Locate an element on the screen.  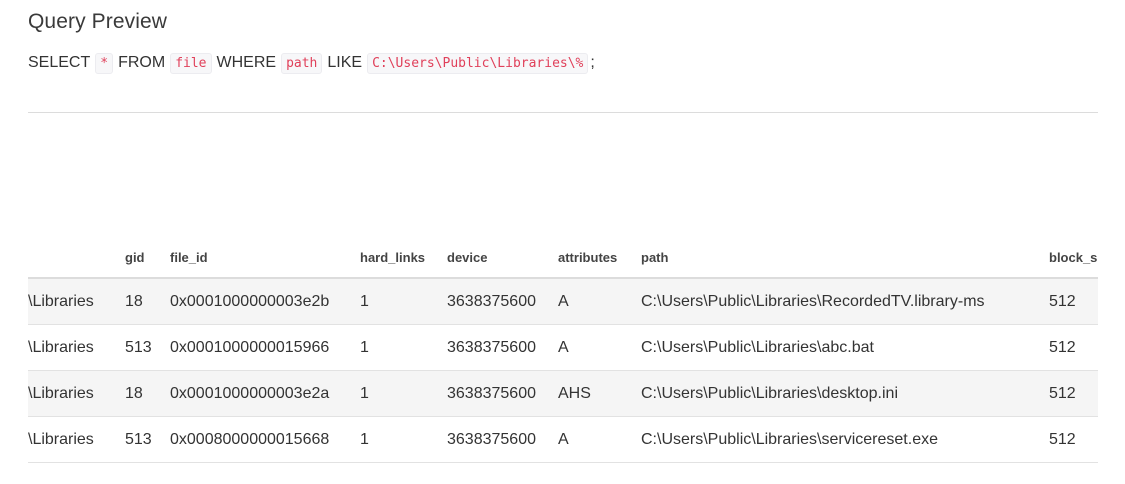
column-header-path: path is located at coordinates (654, 256).